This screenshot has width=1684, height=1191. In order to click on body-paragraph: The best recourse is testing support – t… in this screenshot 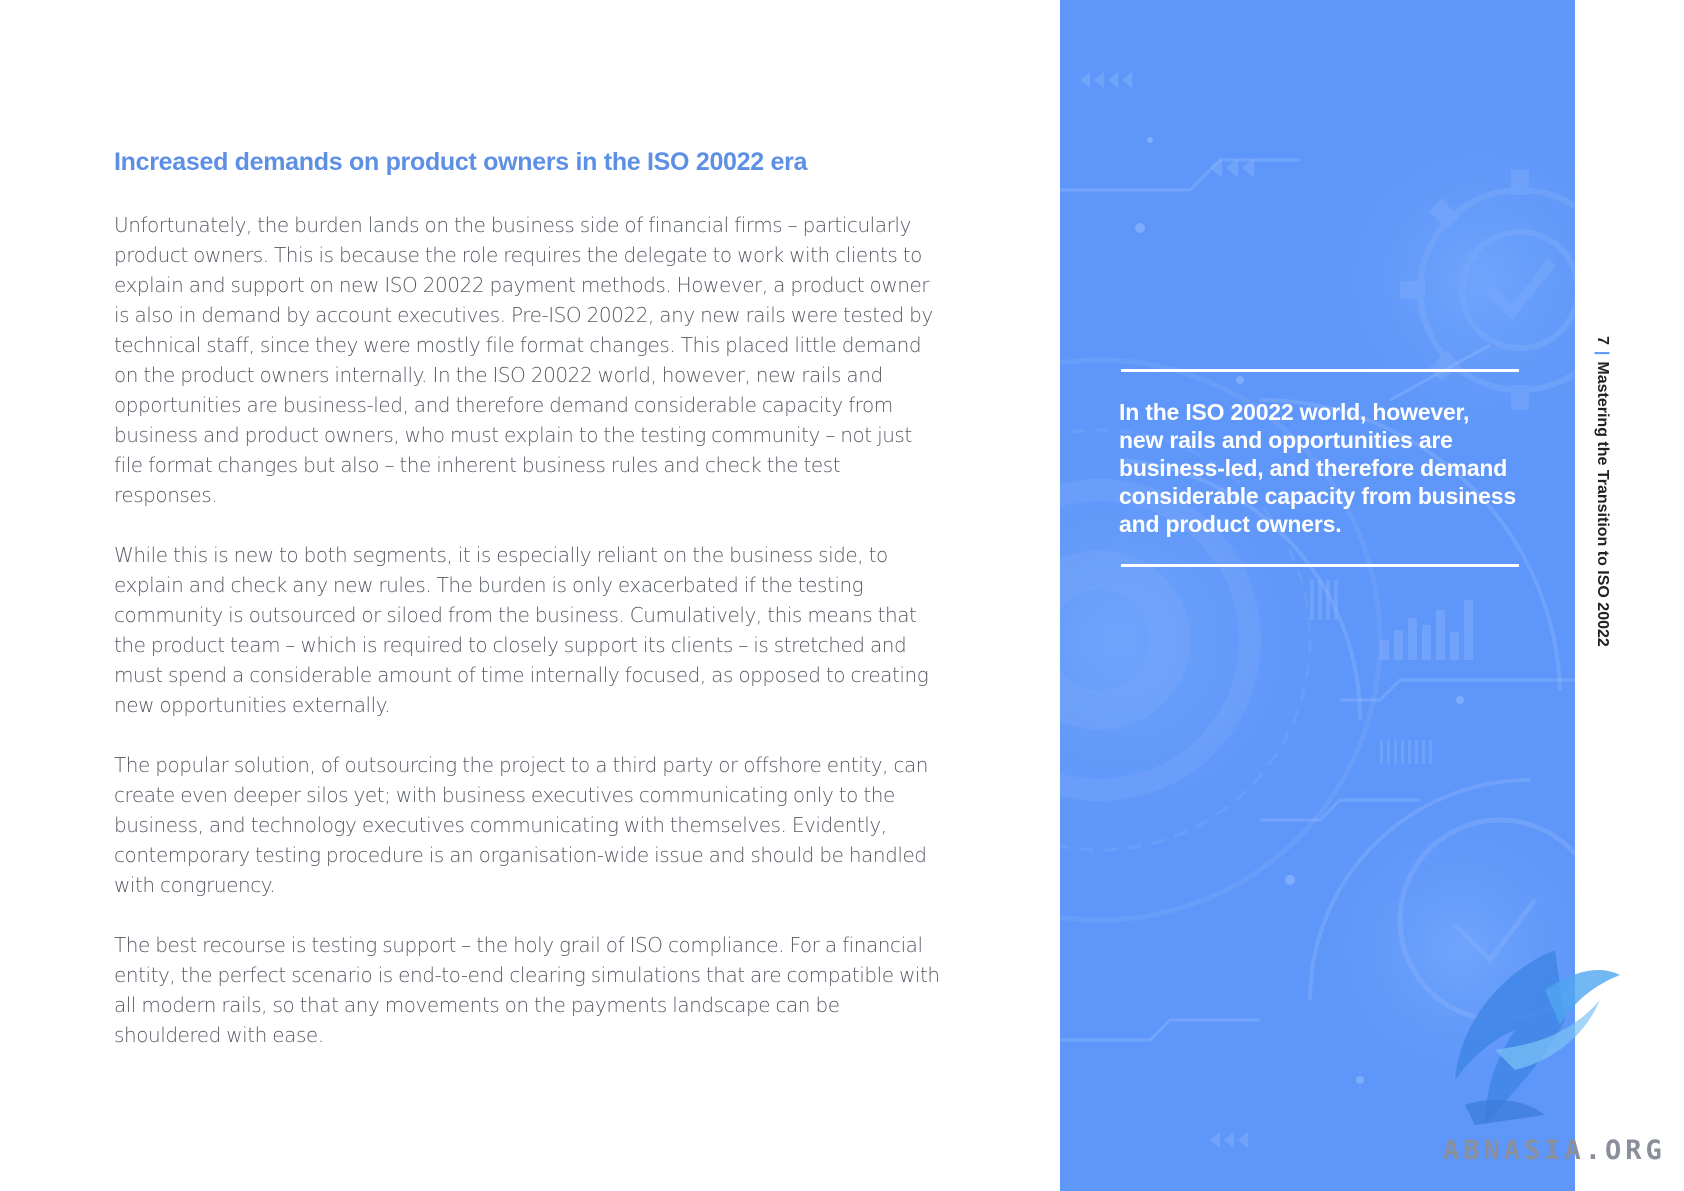, I will do `click(527, 990)`.